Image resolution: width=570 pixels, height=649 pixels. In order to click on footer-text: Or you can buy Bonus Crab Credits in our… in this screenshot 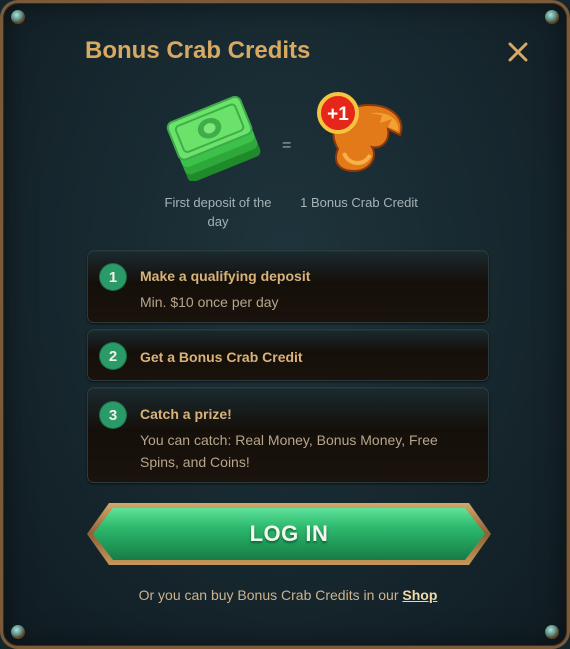, I will do `click(285, 595)`.